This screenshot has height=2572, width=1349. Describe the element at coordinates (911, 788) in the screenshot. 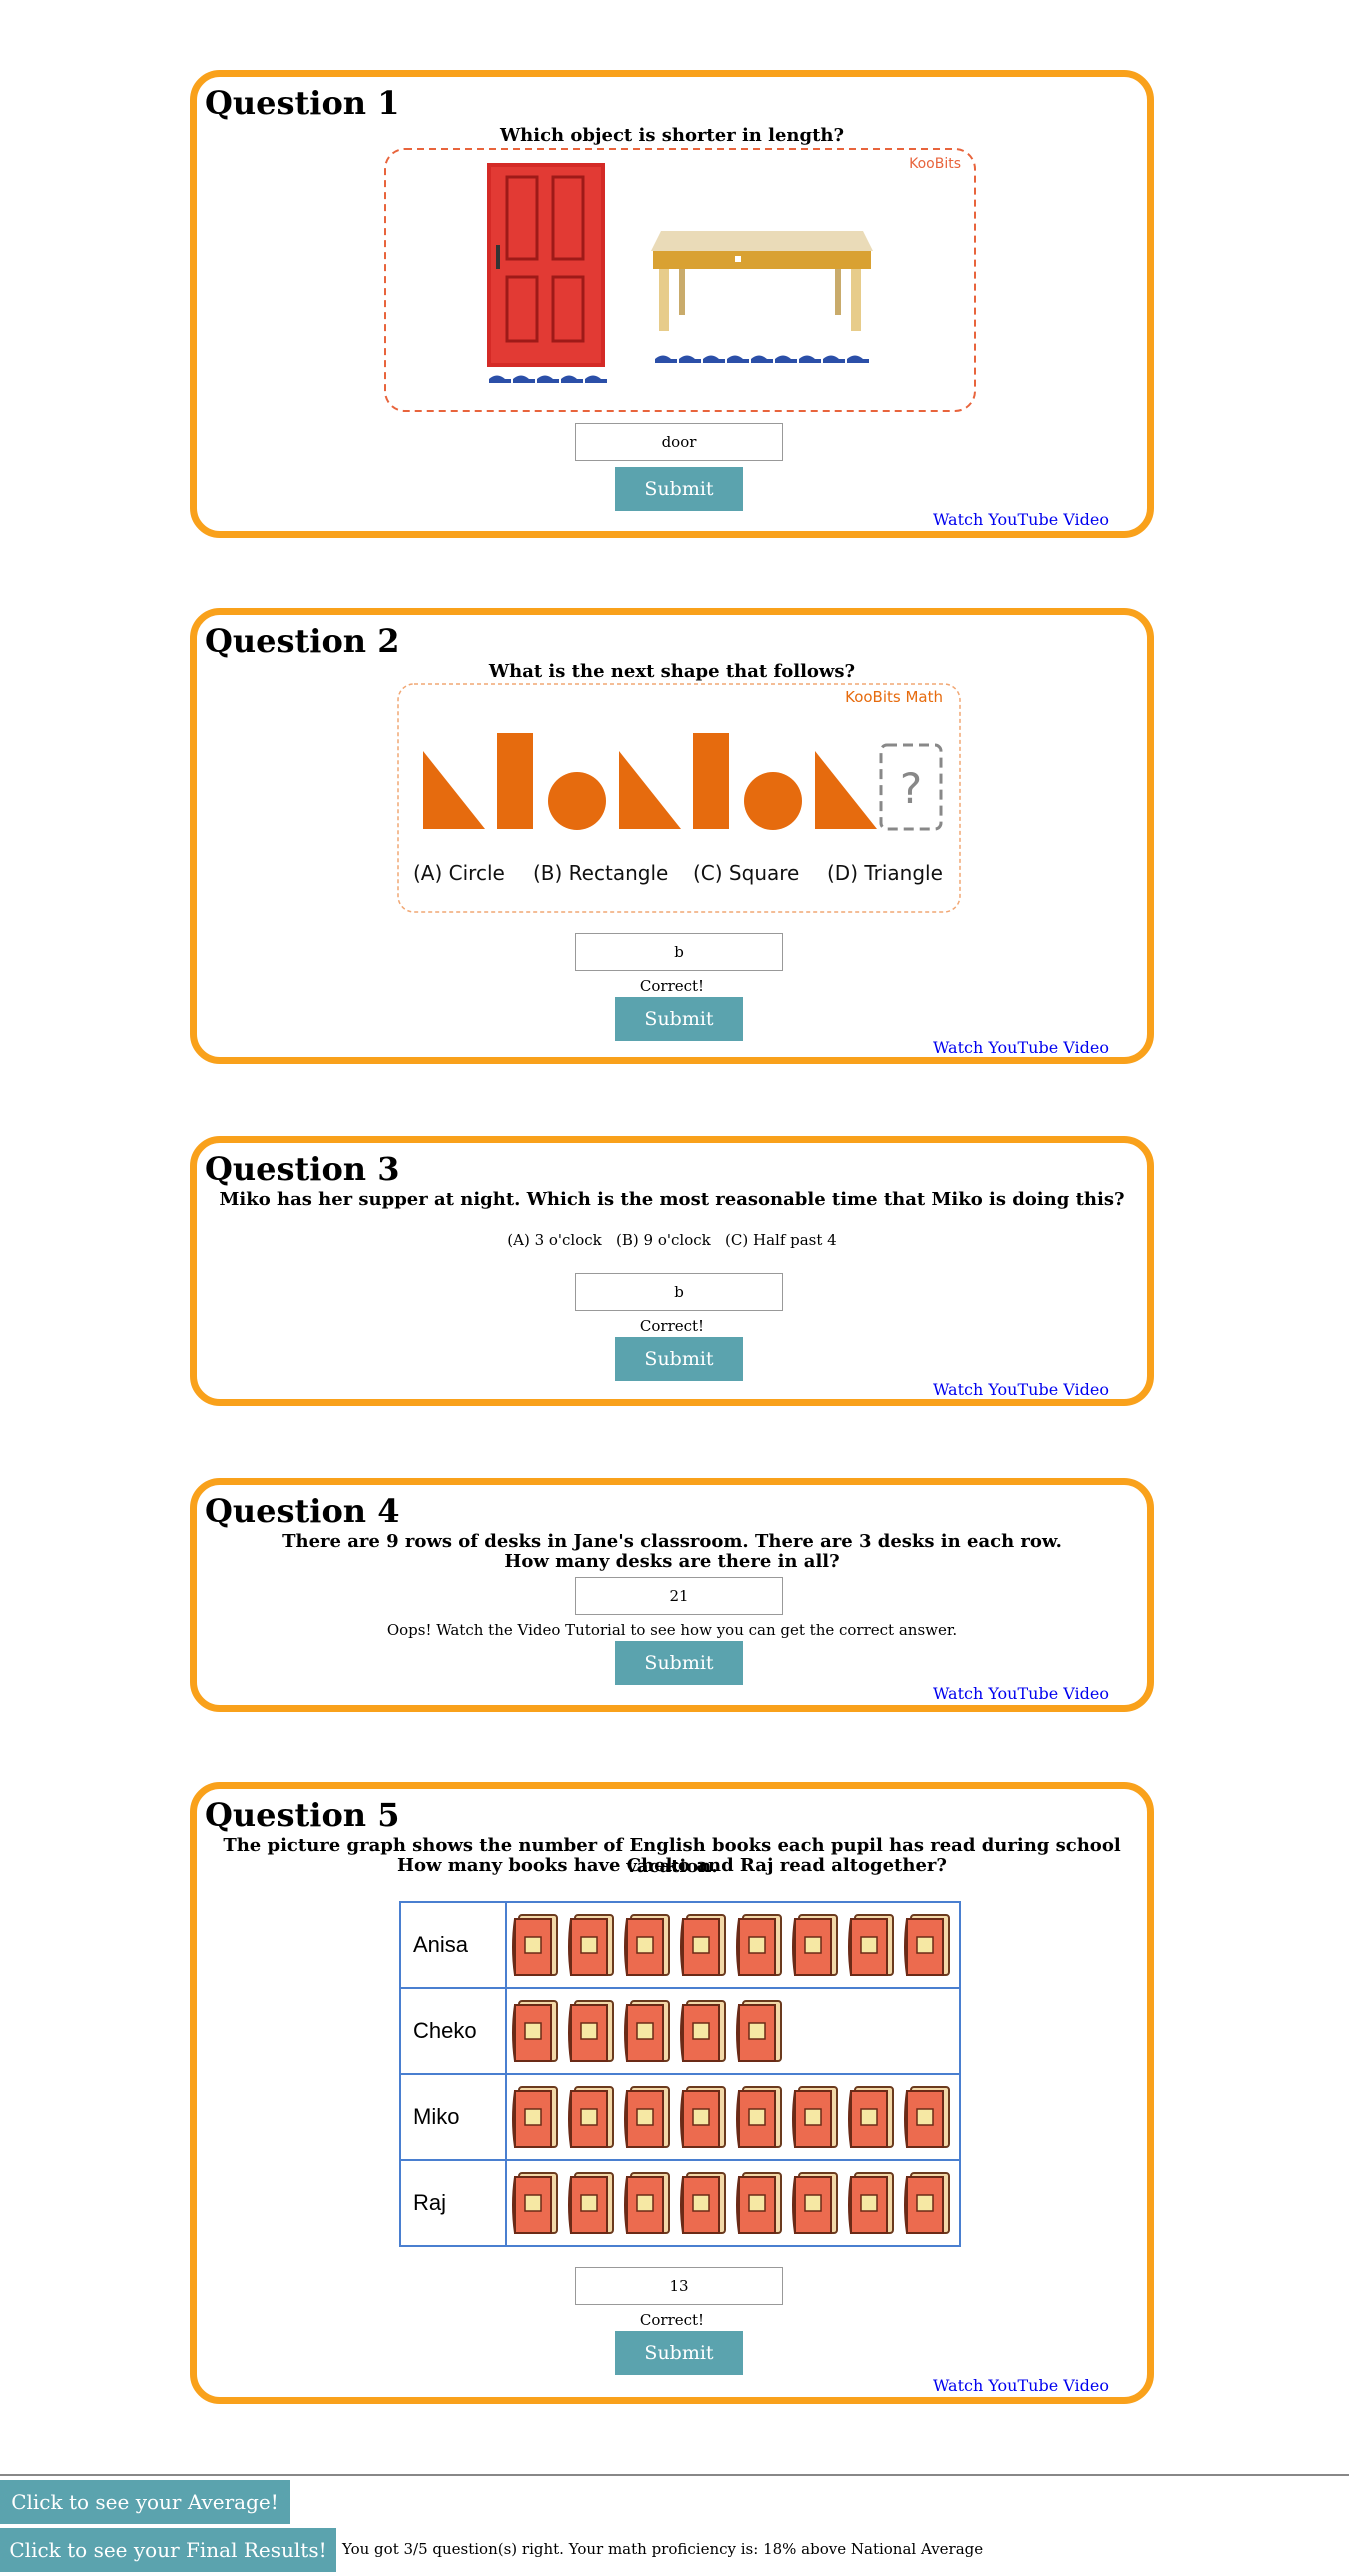

I see `question-mark: ?` at that location.